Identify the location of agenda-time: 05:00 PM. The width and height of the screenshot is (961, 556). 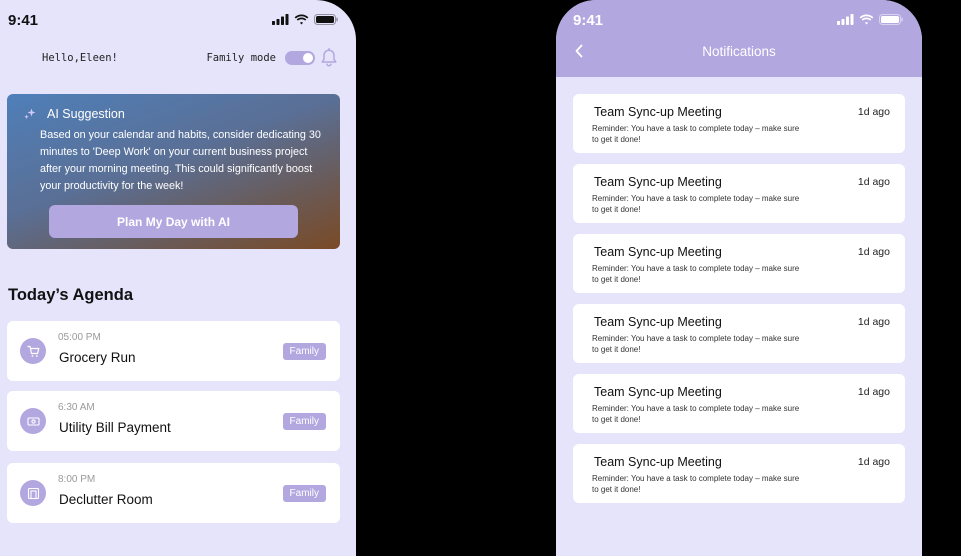
(79, 337).